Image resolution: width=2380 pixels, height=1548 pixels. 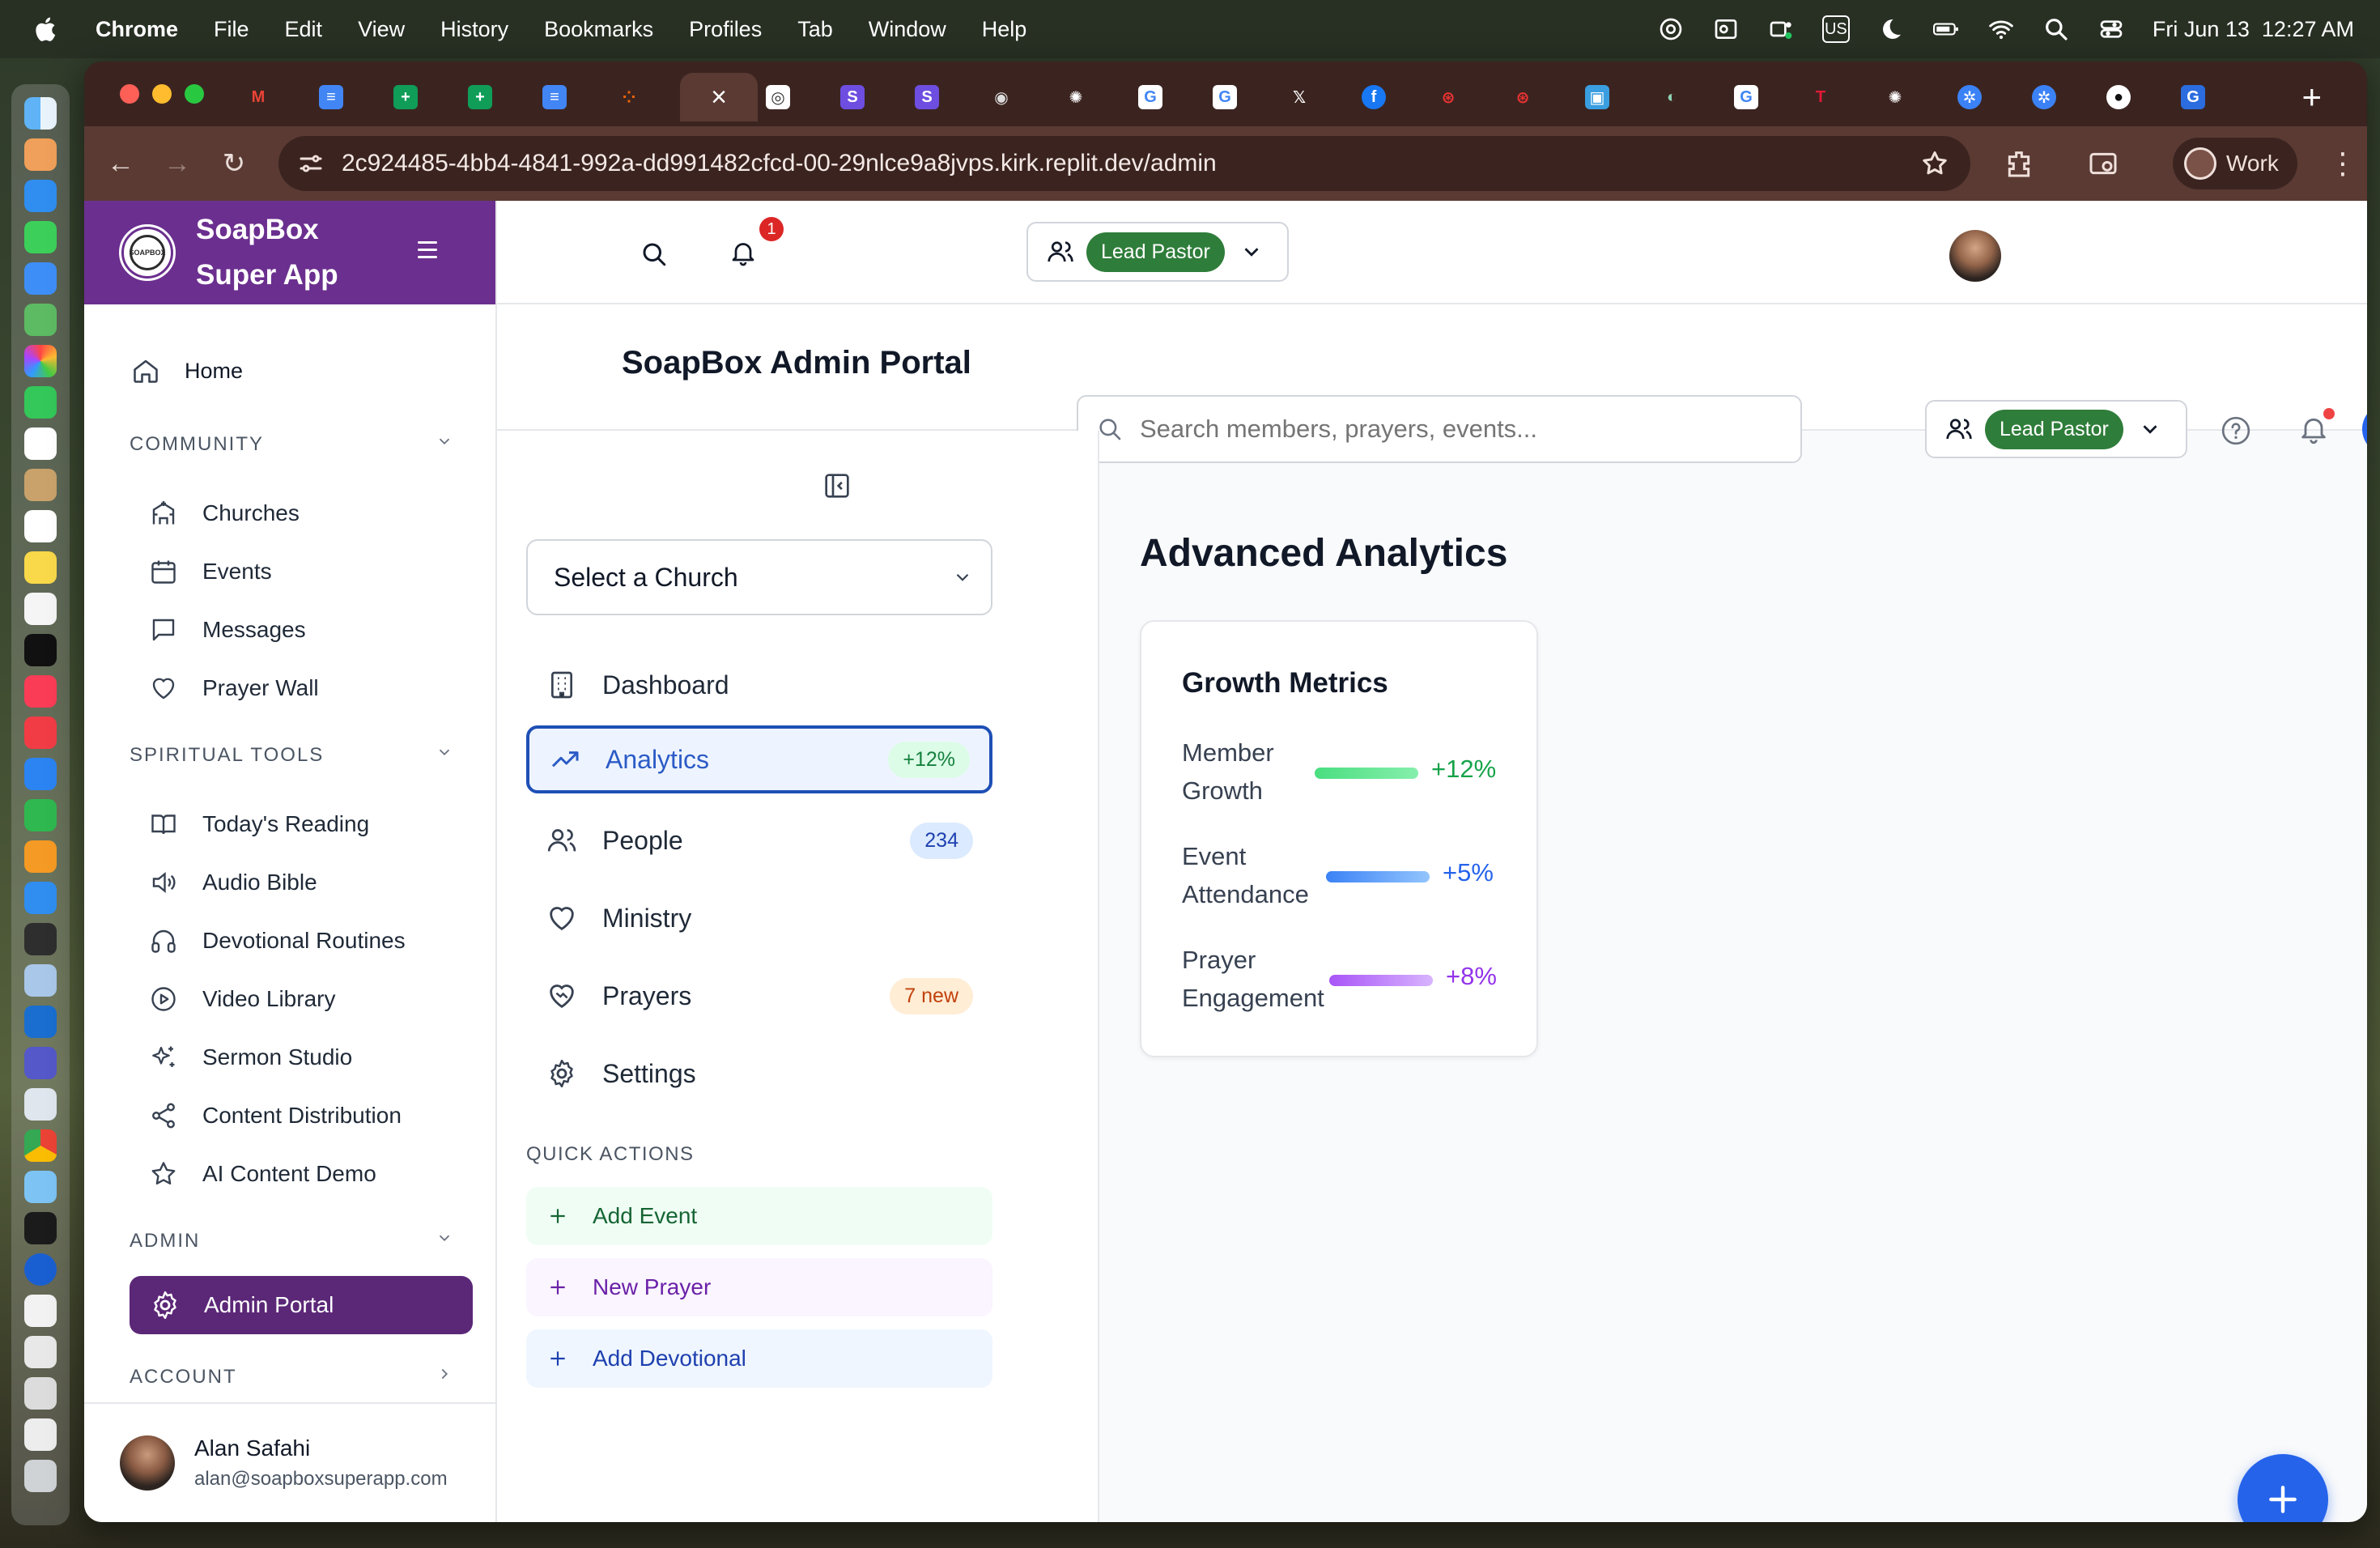 I want to click on sidebar-user-profile: Alan Safahi alan@soapboxsuperapp.com, so click(x=290, y=1462).